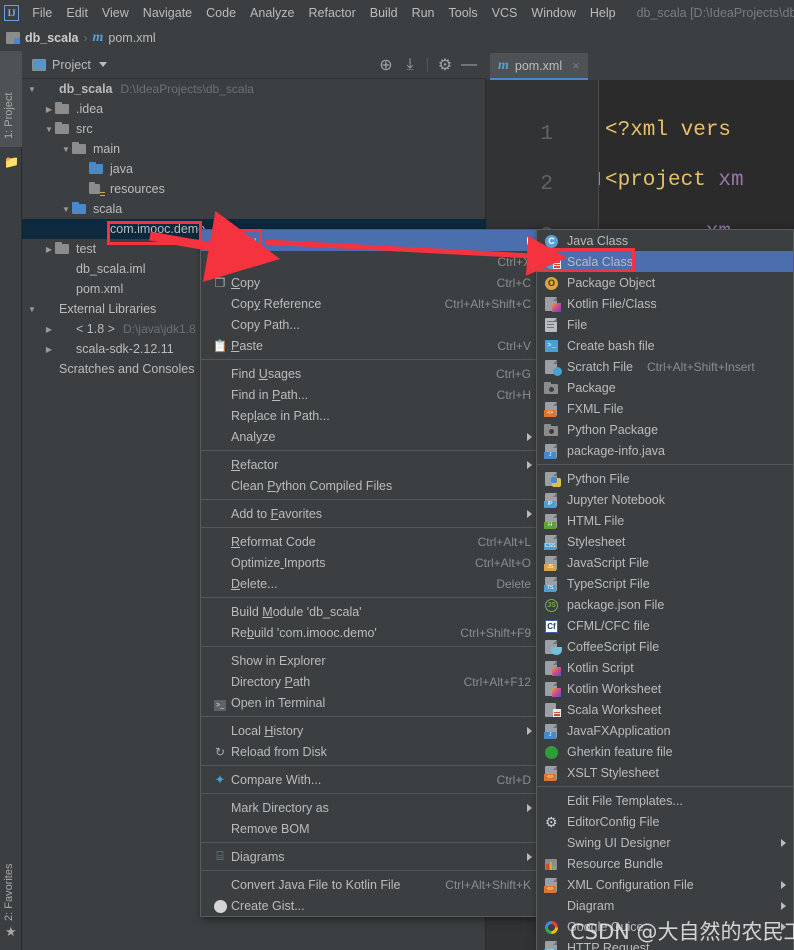 The width and height of the screenshot is (794, 950). Describe the element at coordinates (665, 387) in the screenshot. I see `submenu-item-package: Package` at that location.